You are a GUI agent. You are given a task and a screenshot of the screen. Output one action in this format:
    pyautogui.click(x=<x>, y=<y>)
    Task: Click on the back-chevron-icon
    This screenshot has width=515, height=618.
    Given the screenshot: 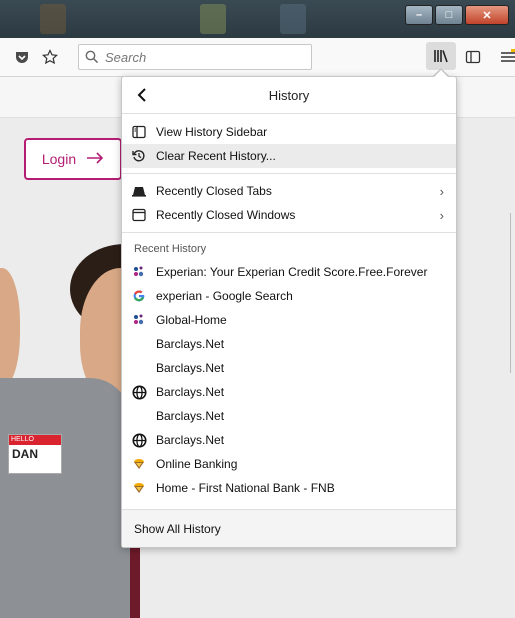 What is the action you would take?
    pyautogui.click(x=142, y=95)
    